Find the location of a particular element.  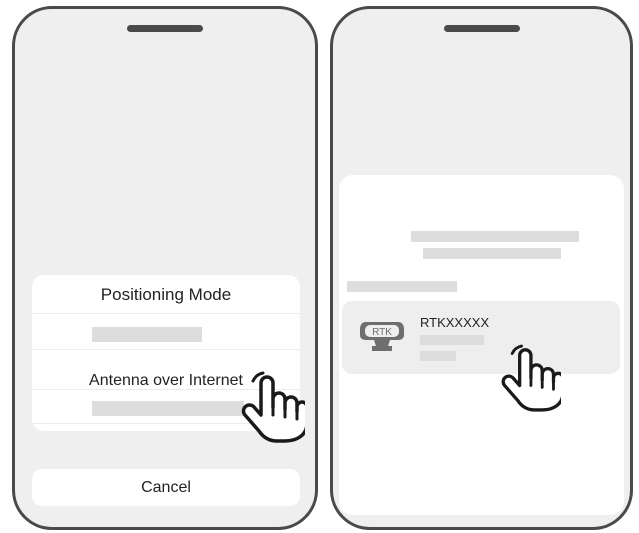

rtk-icon-label: RTK is located at coordinates (382, 332).